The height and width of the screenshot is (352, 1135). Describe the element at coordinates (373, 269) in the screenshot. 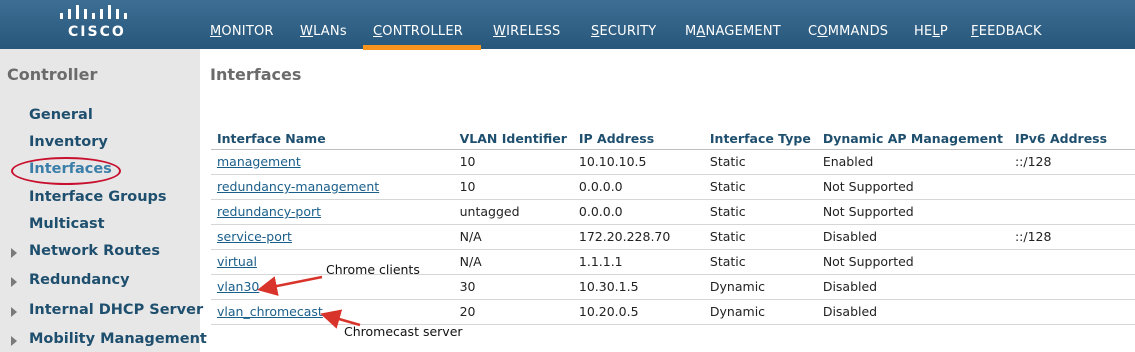

I see `chrome-clients-annotation: Chrome clients` at that location.